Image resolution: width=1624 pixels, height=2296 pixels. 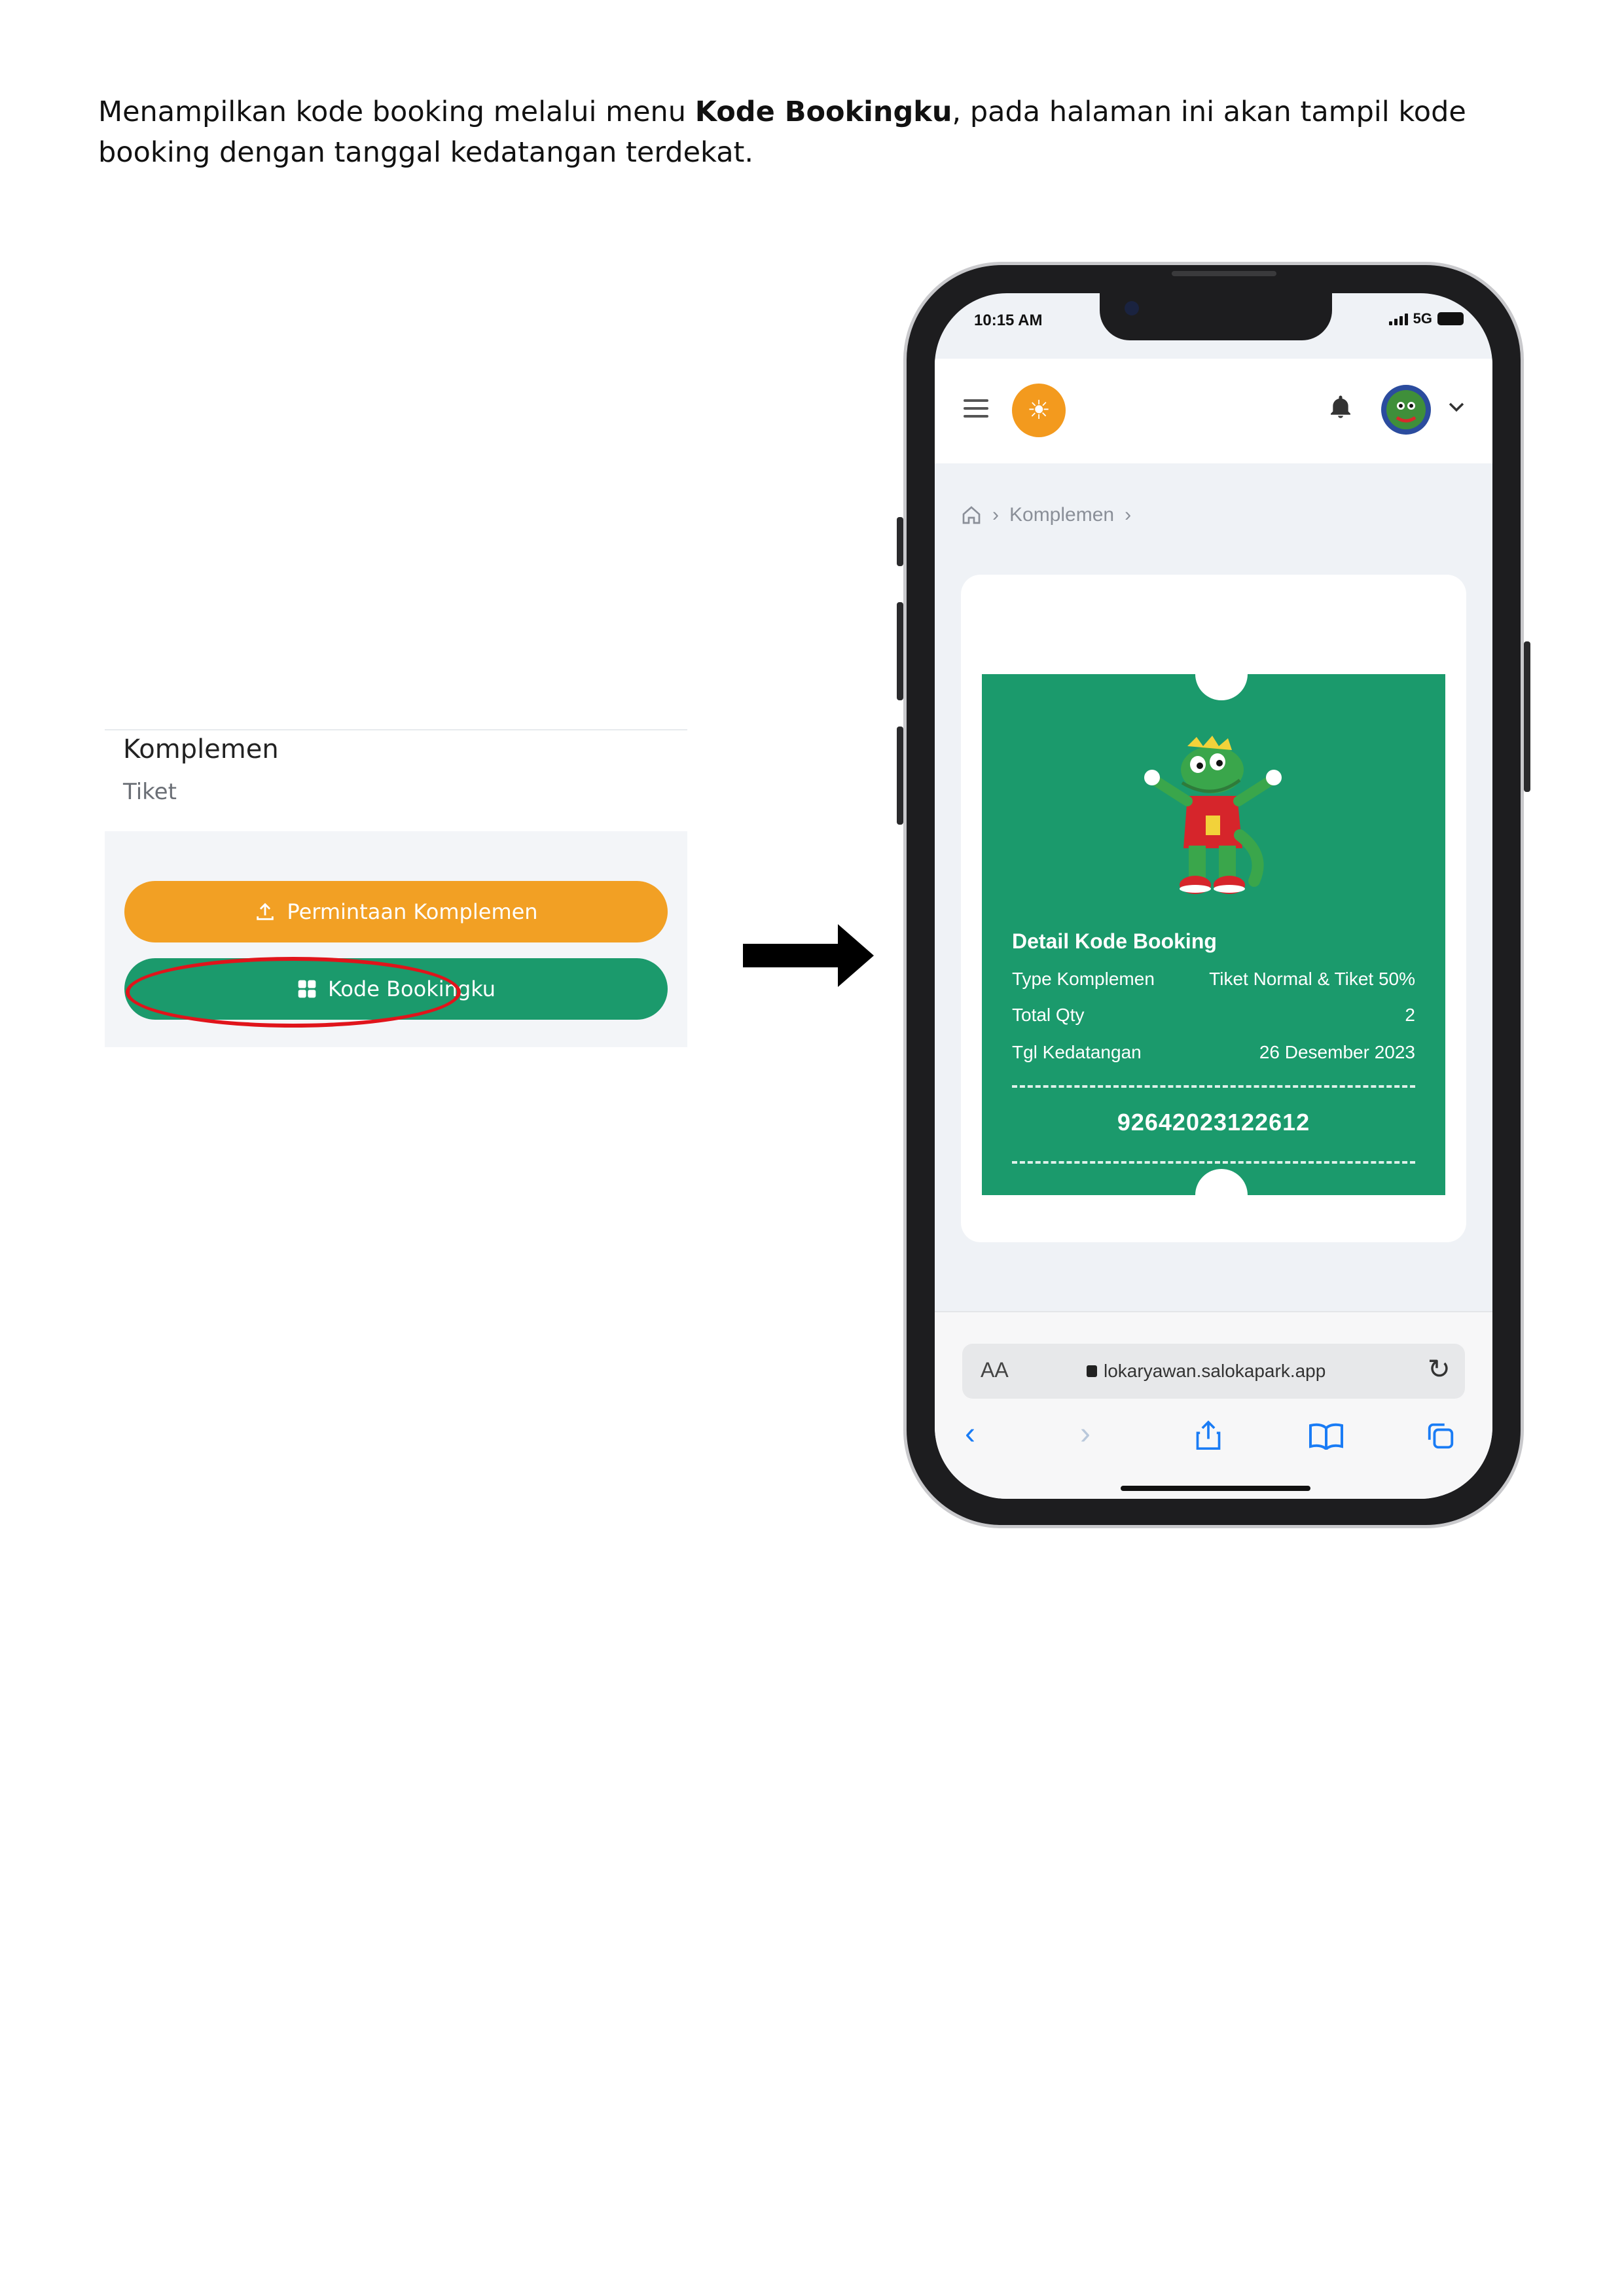 What do you see at coordinates (900, 541) in the screenshot?
I see `mute-switch` at bounding box center [900, 541].